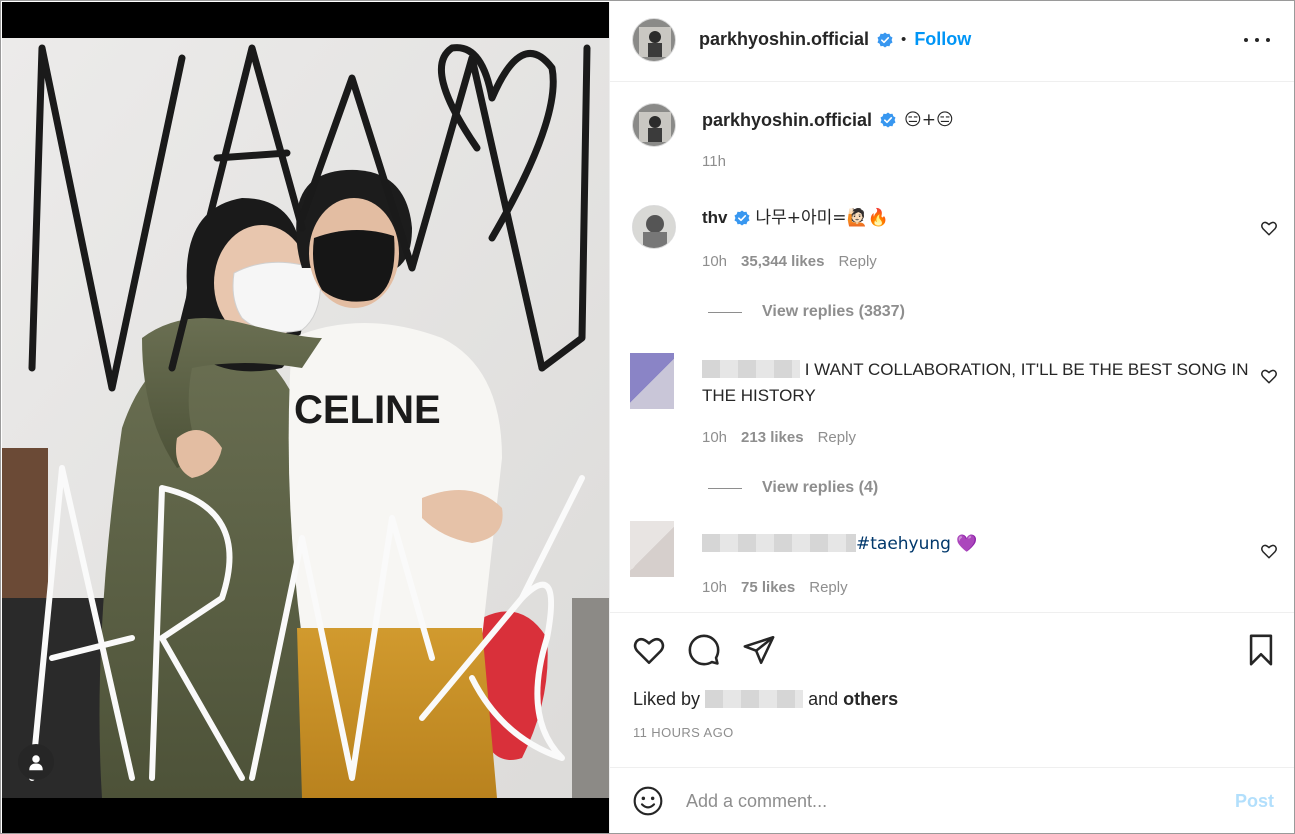 This screenshot has height=834, width=1295. I want to click on comment-likes: 213 likes, so click(772, 437).